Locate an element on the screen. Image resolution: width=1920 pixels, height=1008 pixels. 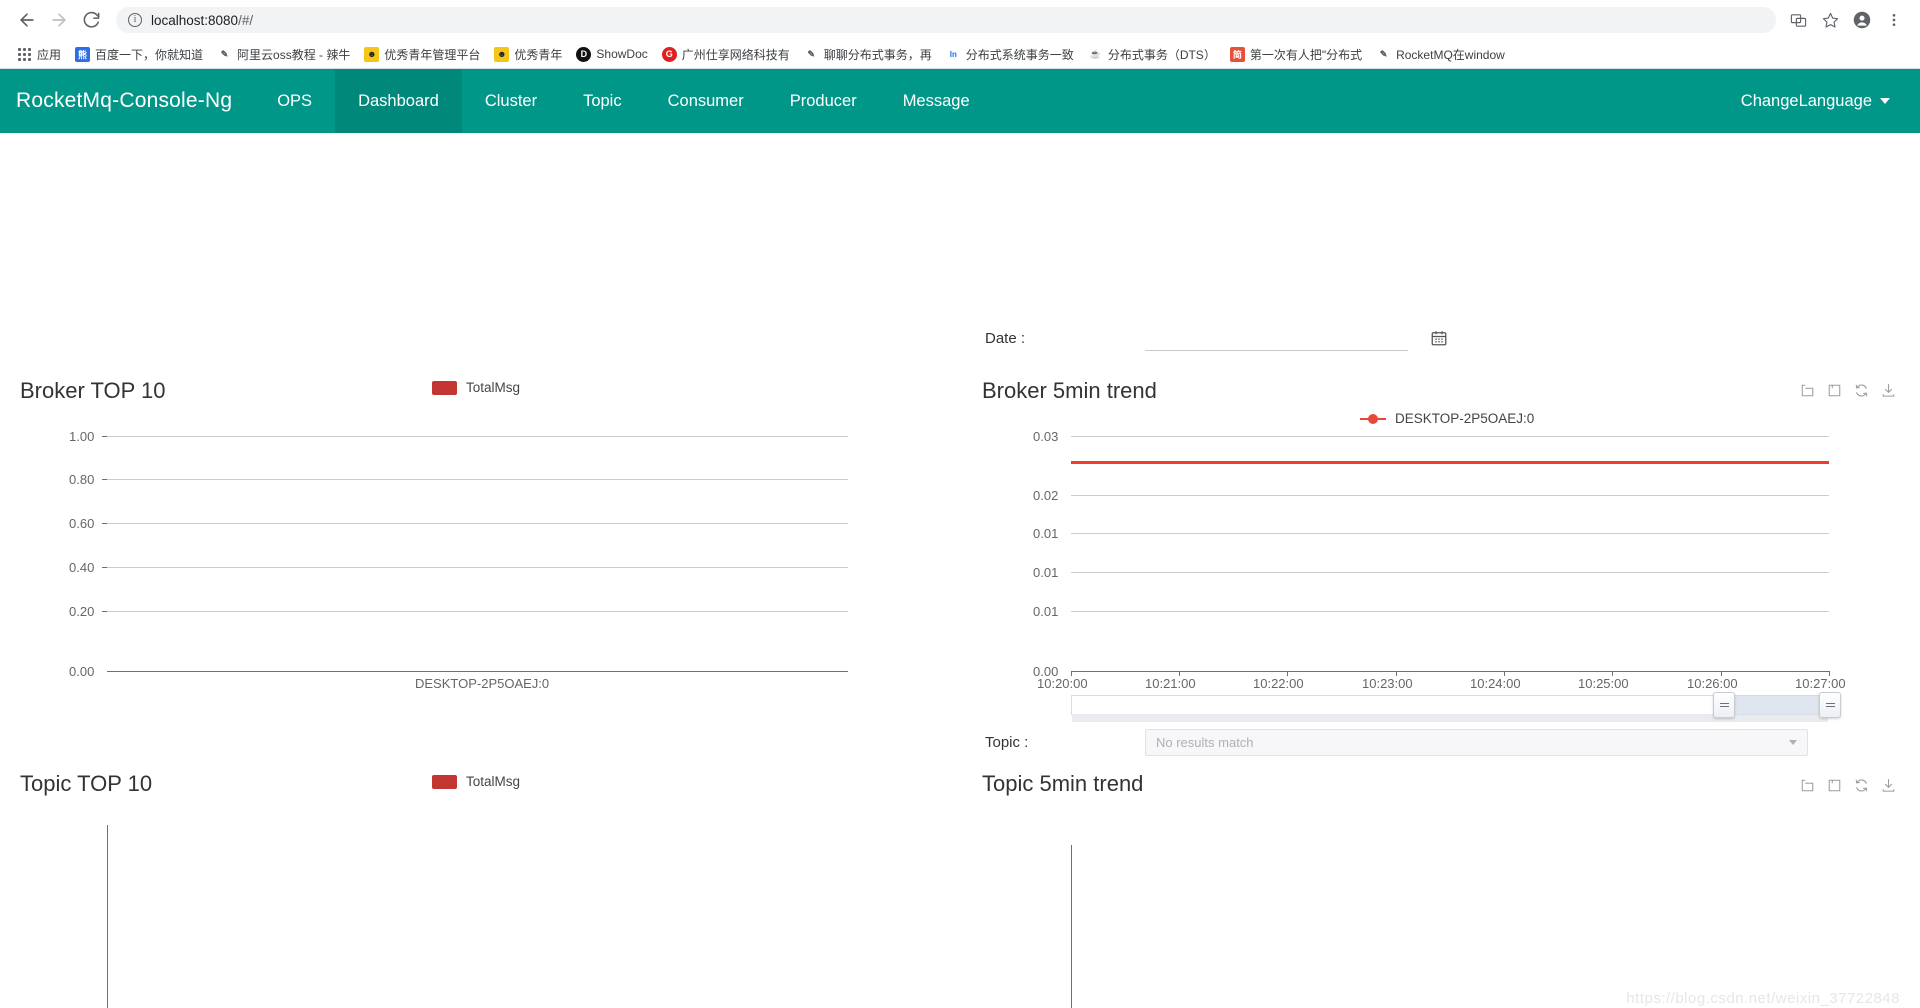
info-icon: i is located at coordinates (135, 20).